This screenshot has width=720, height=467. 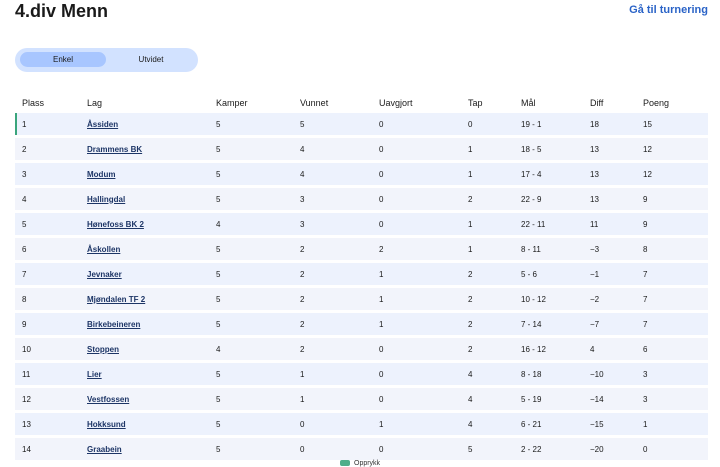 I want to click on table-row: 3 Modum 5 4 0 1 17 - 4 13 12, so click(x=361, y=174).